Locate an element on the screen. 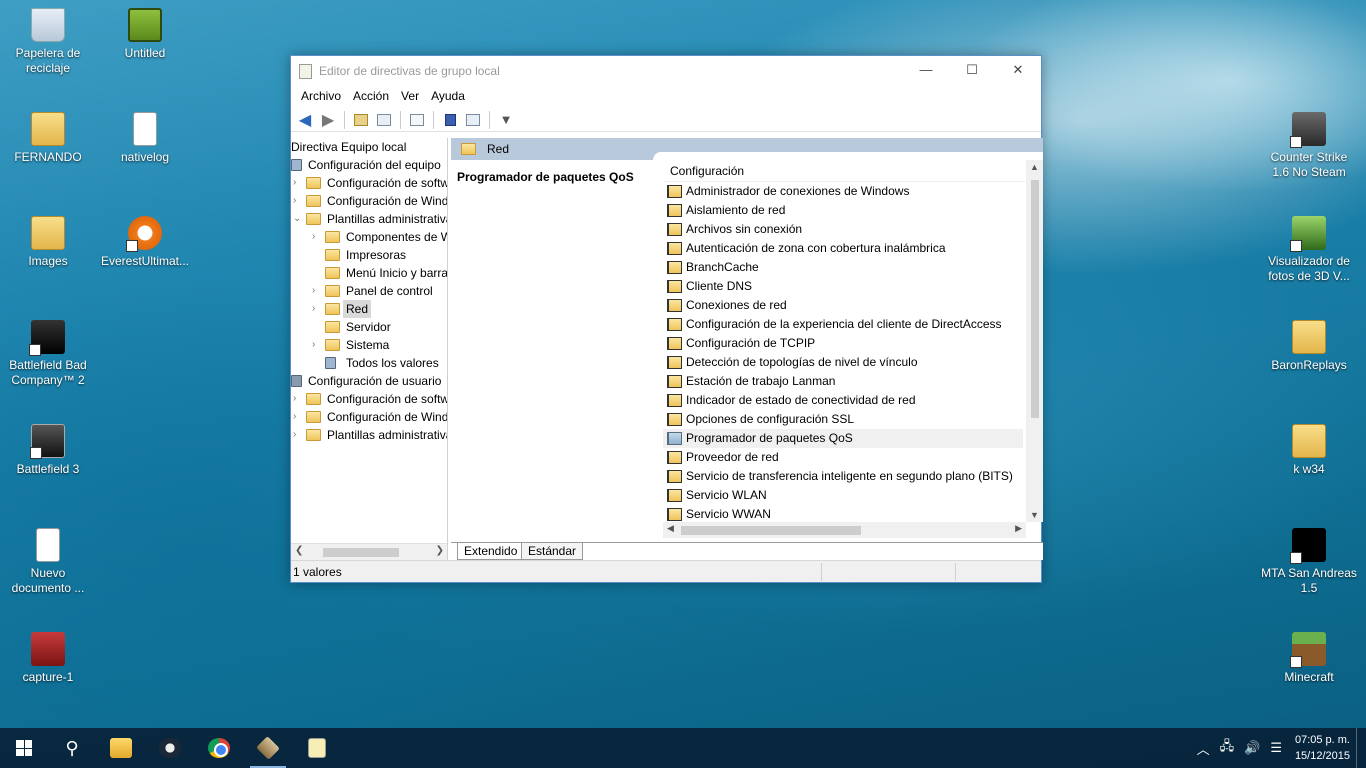 The width and height of the screenshot is (1366, 768). list-vertical-scrollbar: ▲ ▼ is located at coordinates (1034, 341).